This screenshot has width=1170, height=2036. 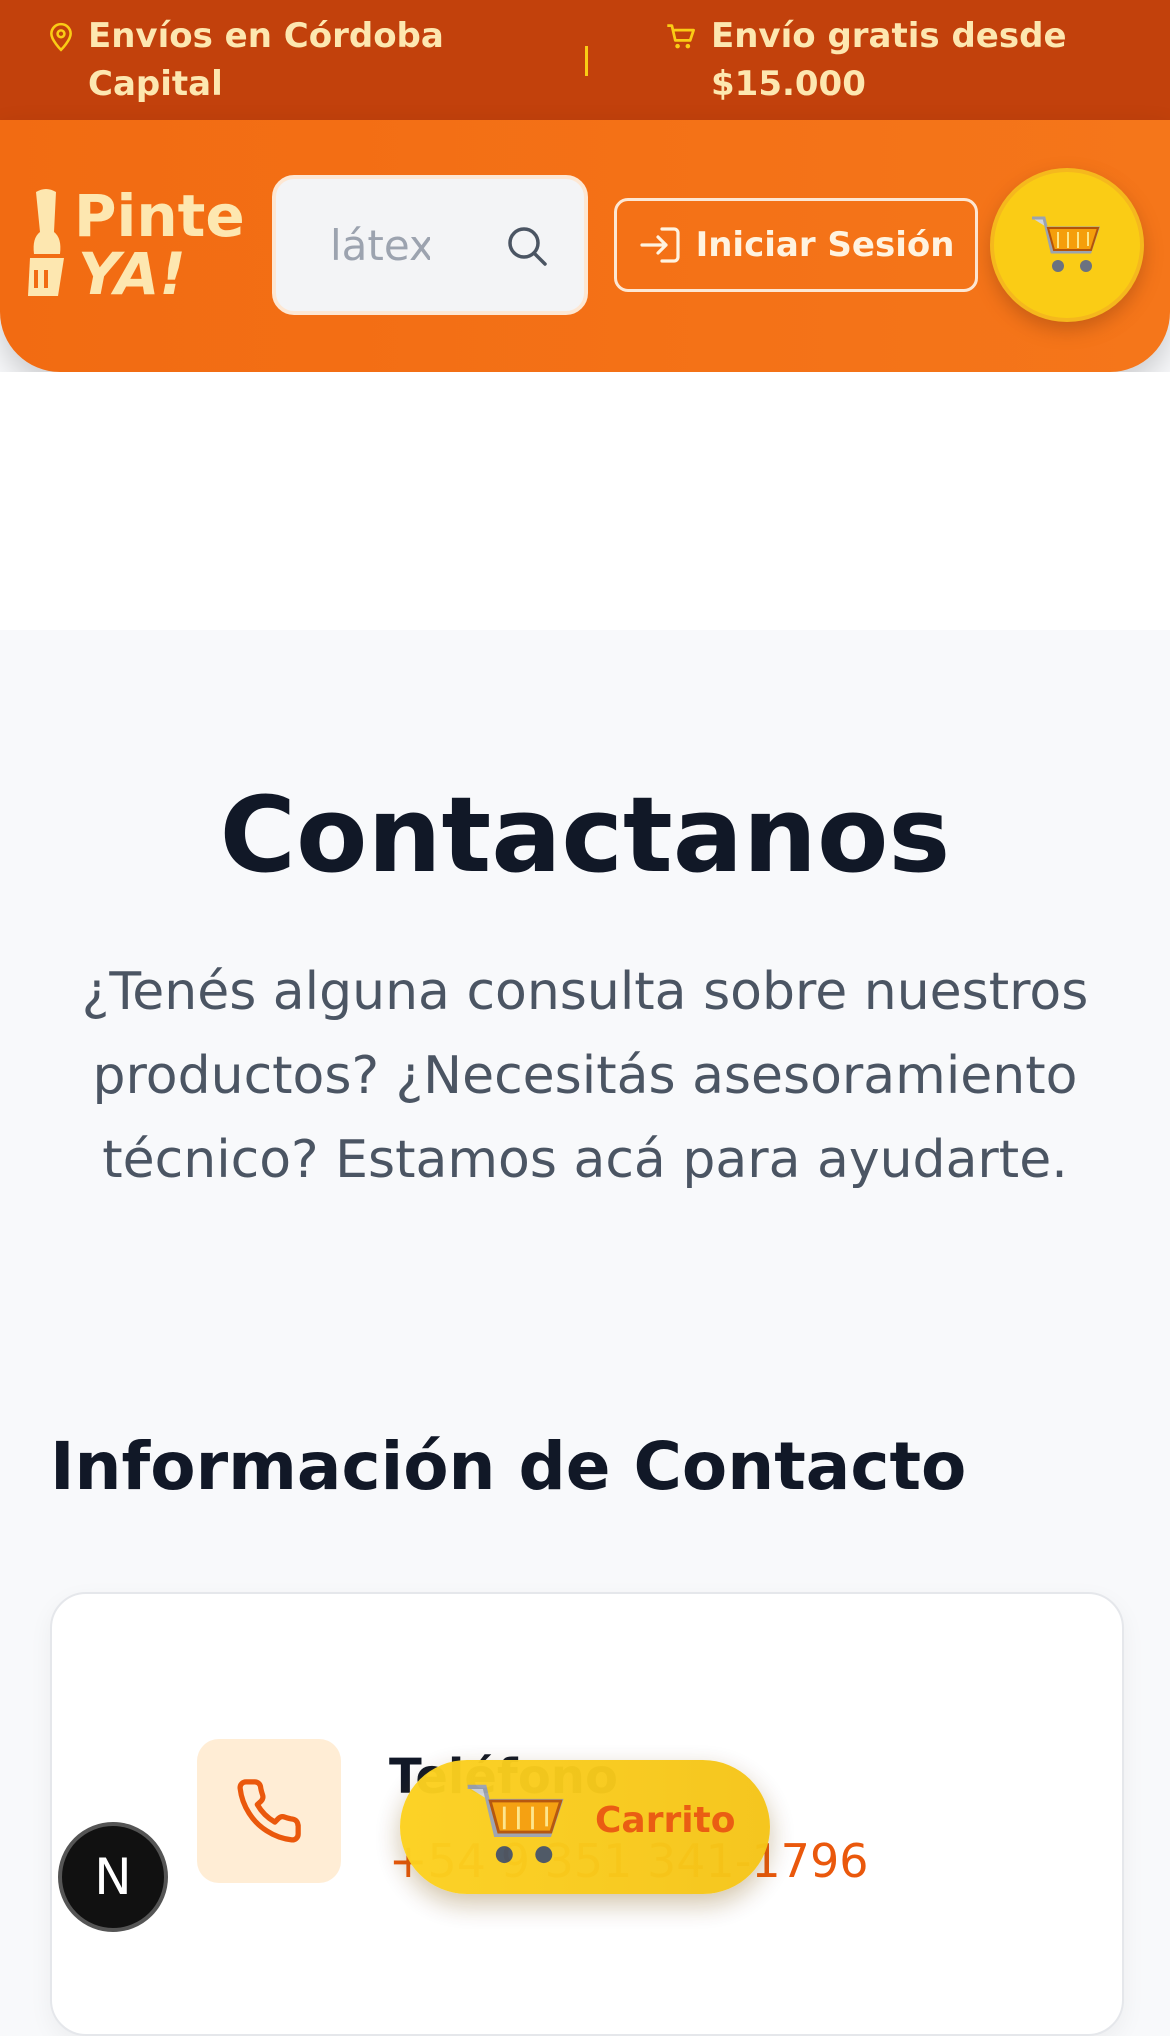 I want to click on login-button: Iniciar Sesión, so click(x=796, y=245).